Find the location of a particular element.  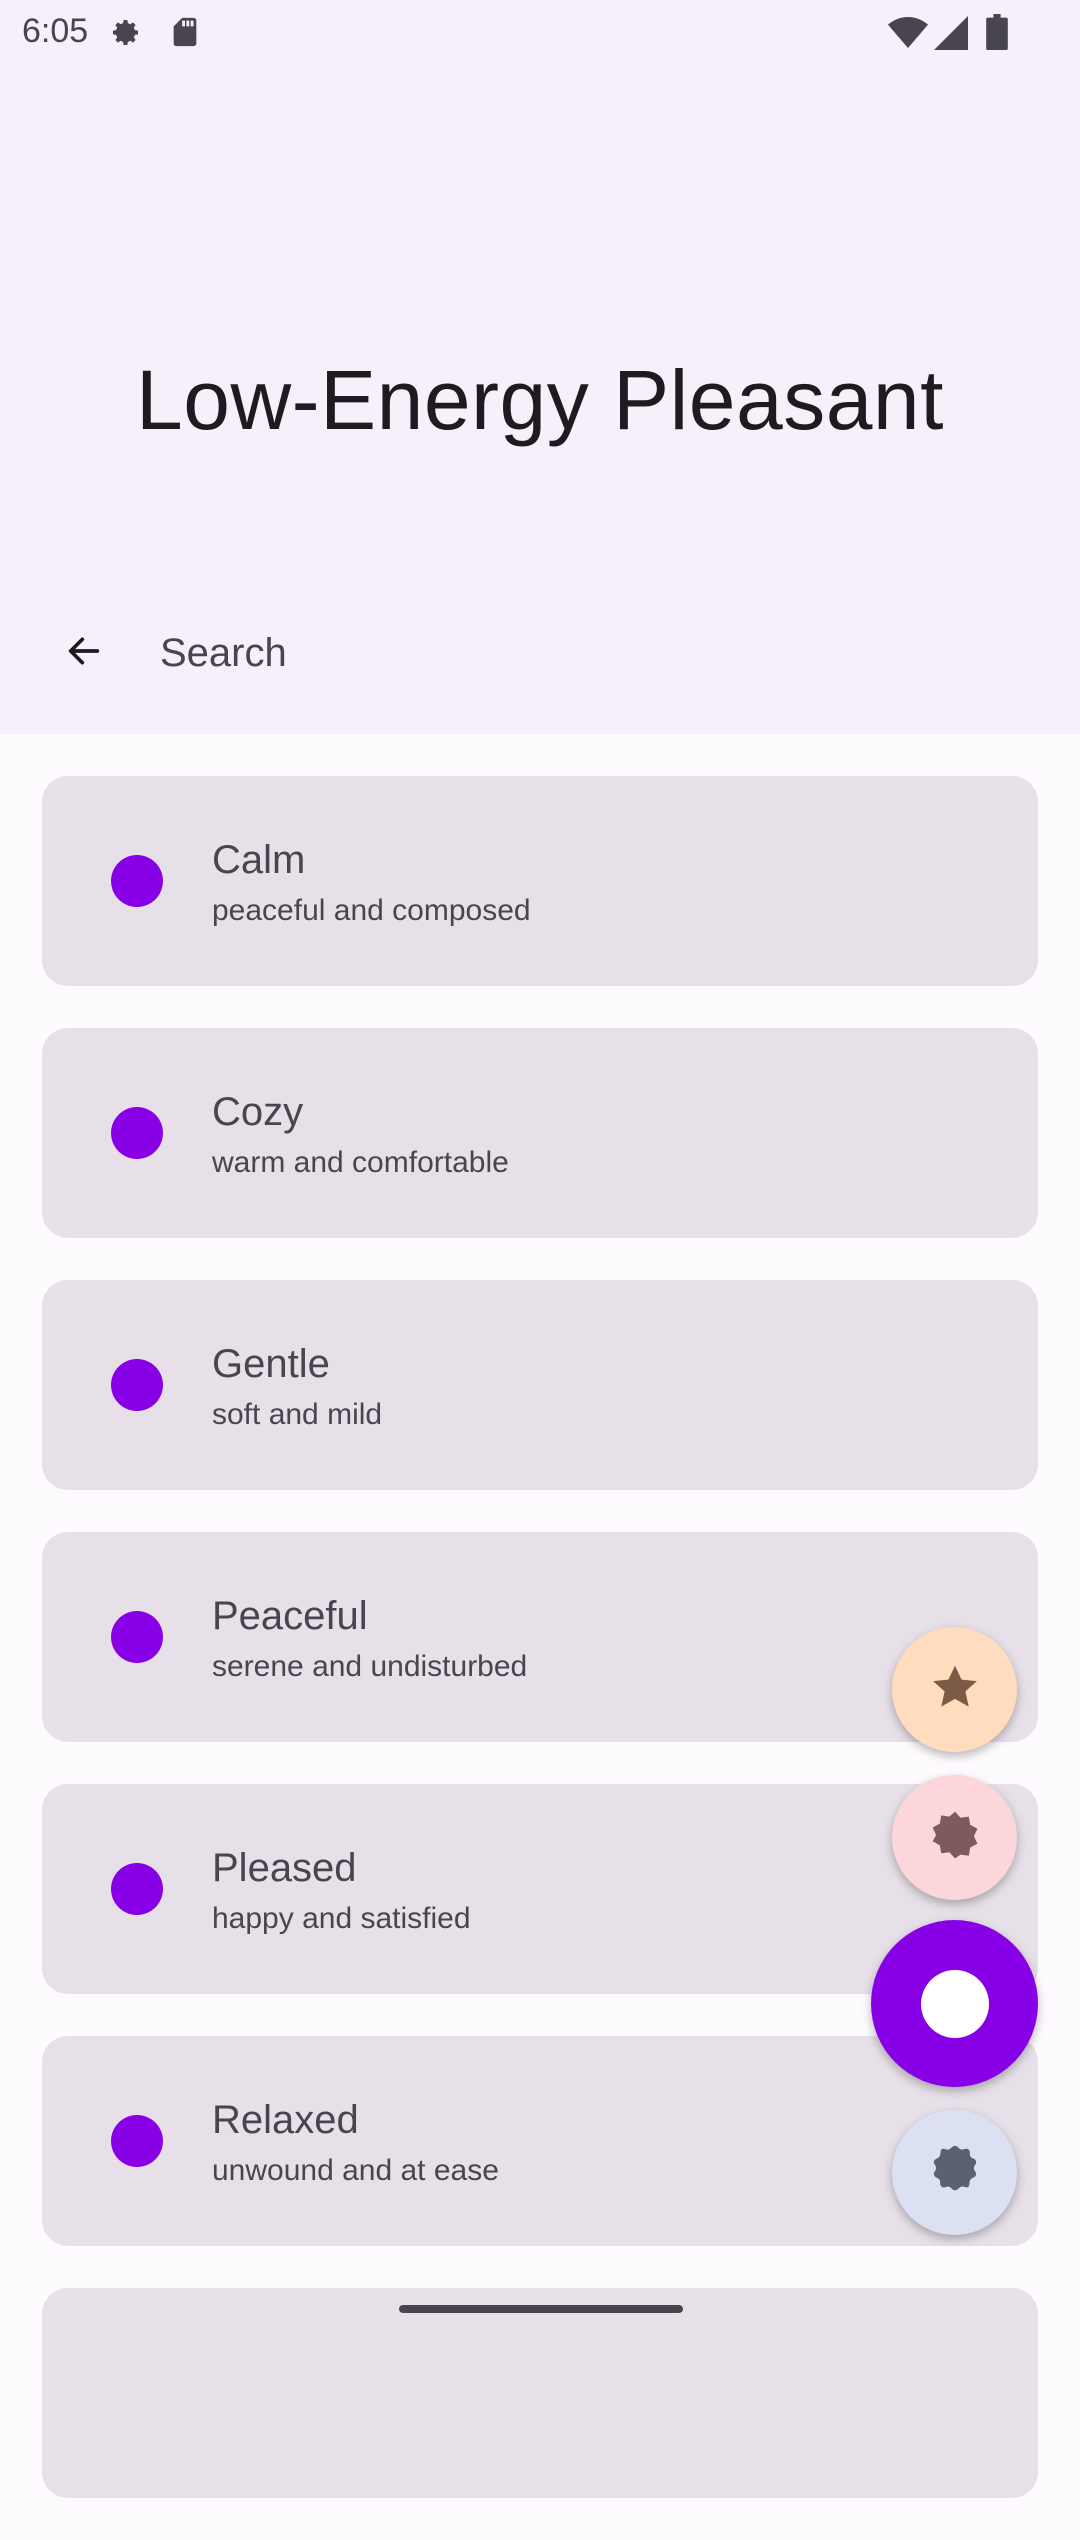

emotion-card-gentle: Gentle soft and mild is located at coordinates (540, 1385).